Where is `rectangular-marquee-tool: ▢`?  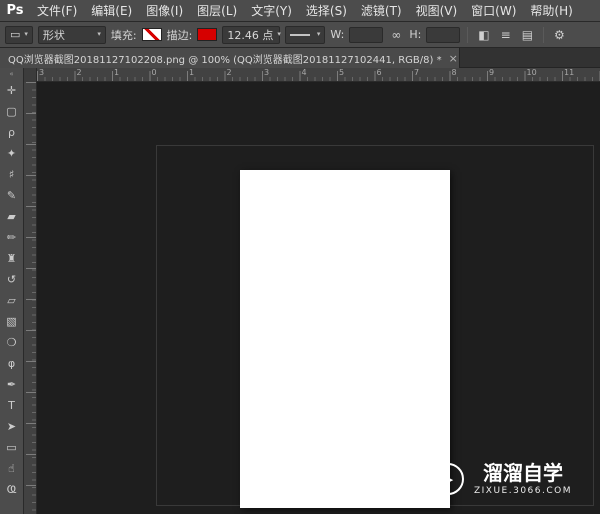 rectangular-marquee-tool: ▢ is located at coordinates (12, 111).